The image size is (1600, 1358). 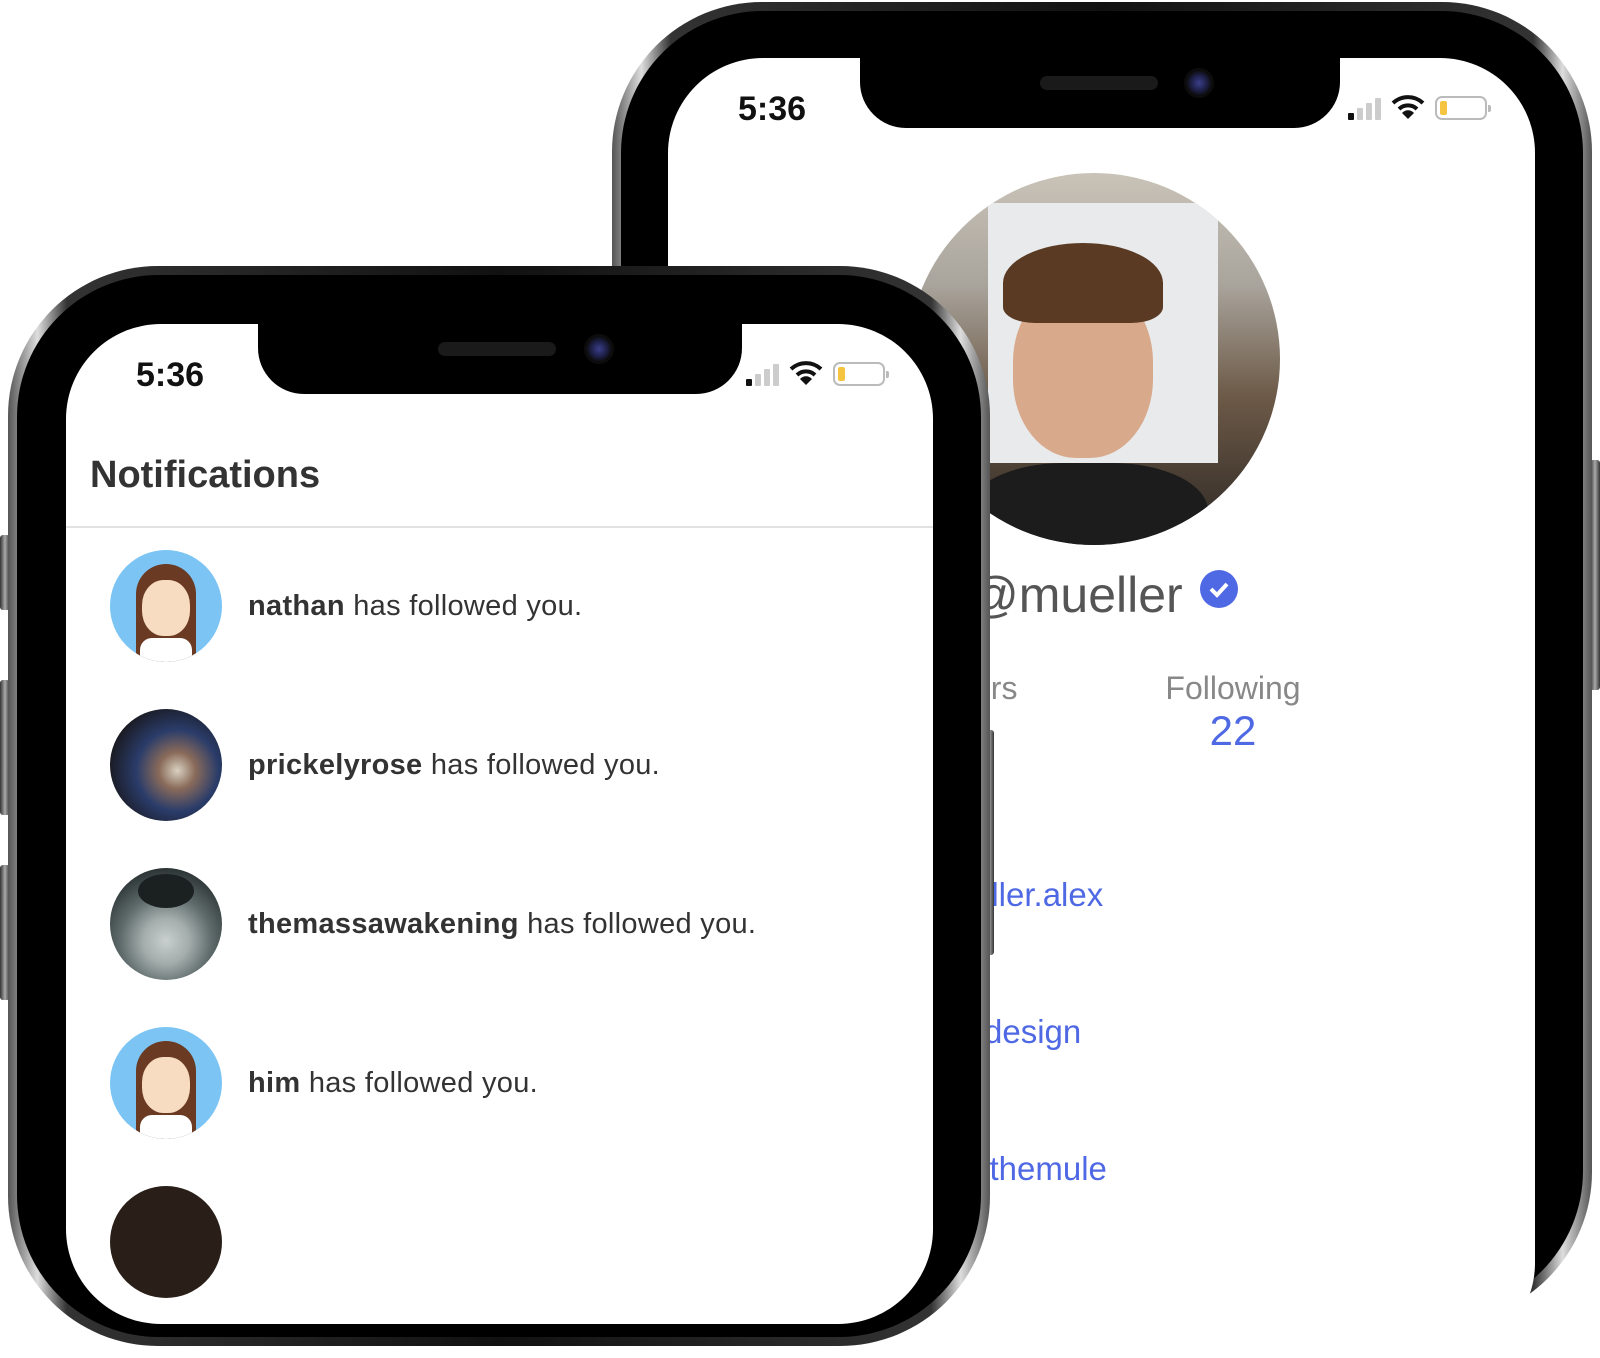 What do you see at coordinates (383, 924) in the screenshot?
I see `username: themassawakening` at bounding box center [383, 924].